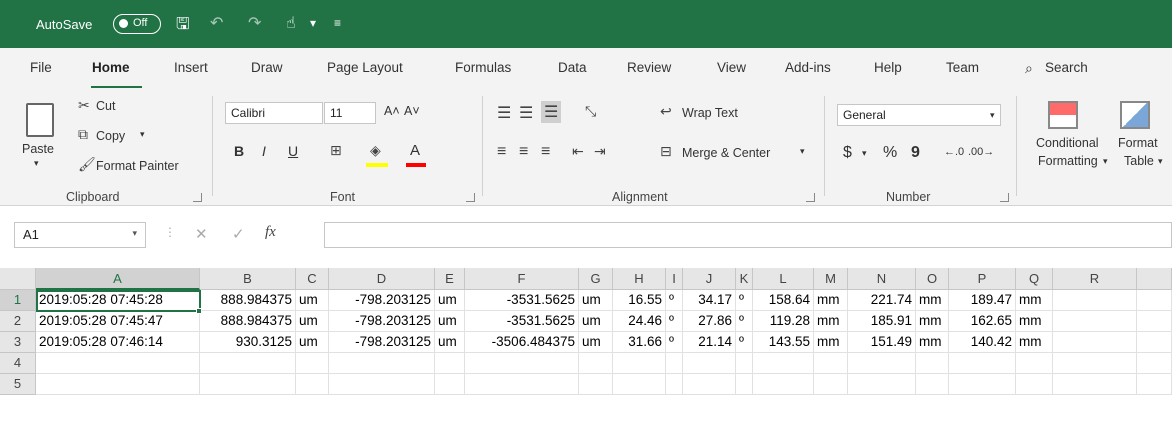 The width and height of the screenshot is (1172, 423). I want to click on table-cell: 221.74, so click(882, 300).